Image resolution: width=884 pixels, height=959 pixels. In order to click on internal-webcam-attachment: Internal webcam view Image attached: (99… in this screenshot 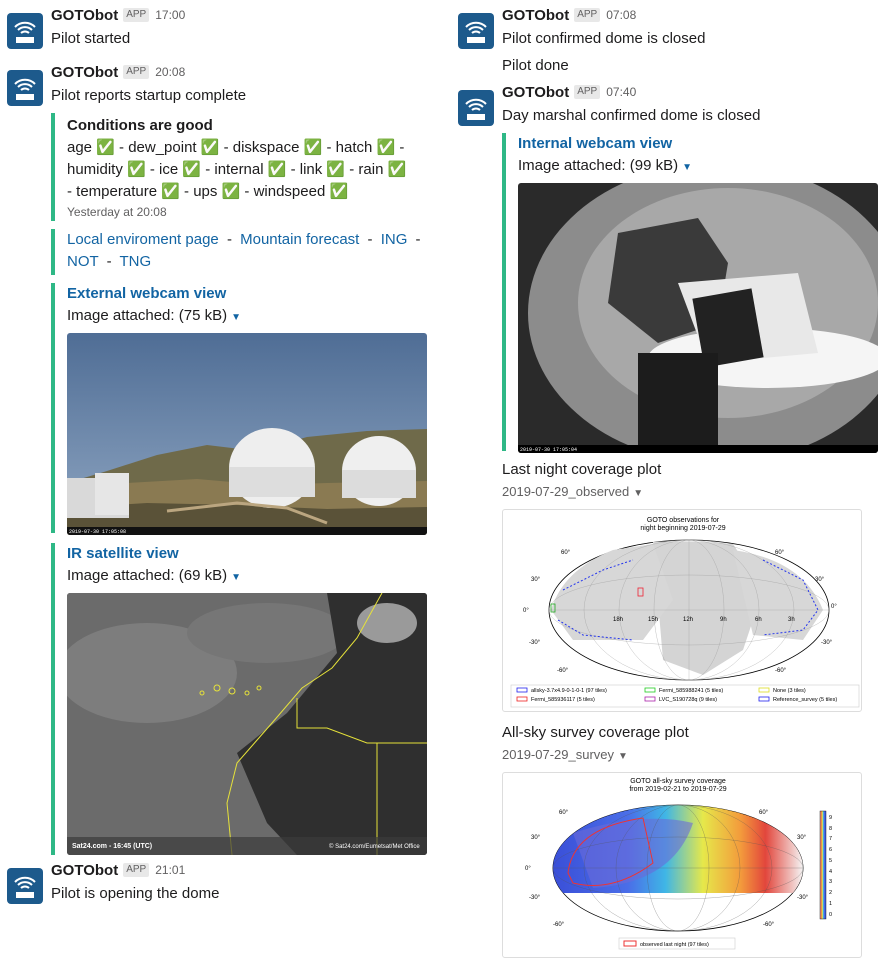, I will do `click(693, 293)`.